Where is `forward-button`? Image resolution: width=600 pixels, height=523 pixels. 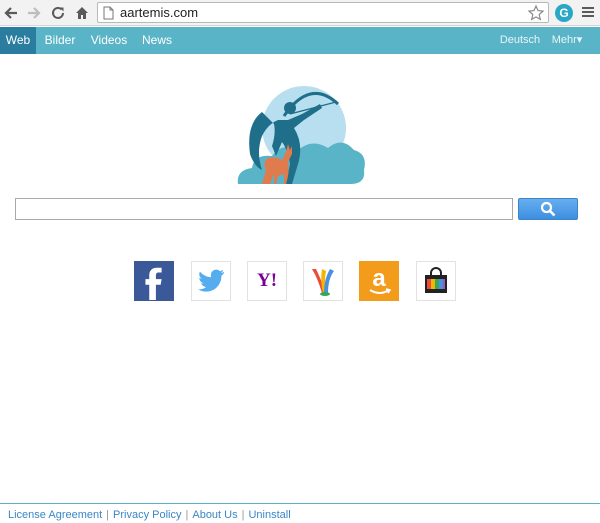 forward-button is located at coordinates (34, 13).